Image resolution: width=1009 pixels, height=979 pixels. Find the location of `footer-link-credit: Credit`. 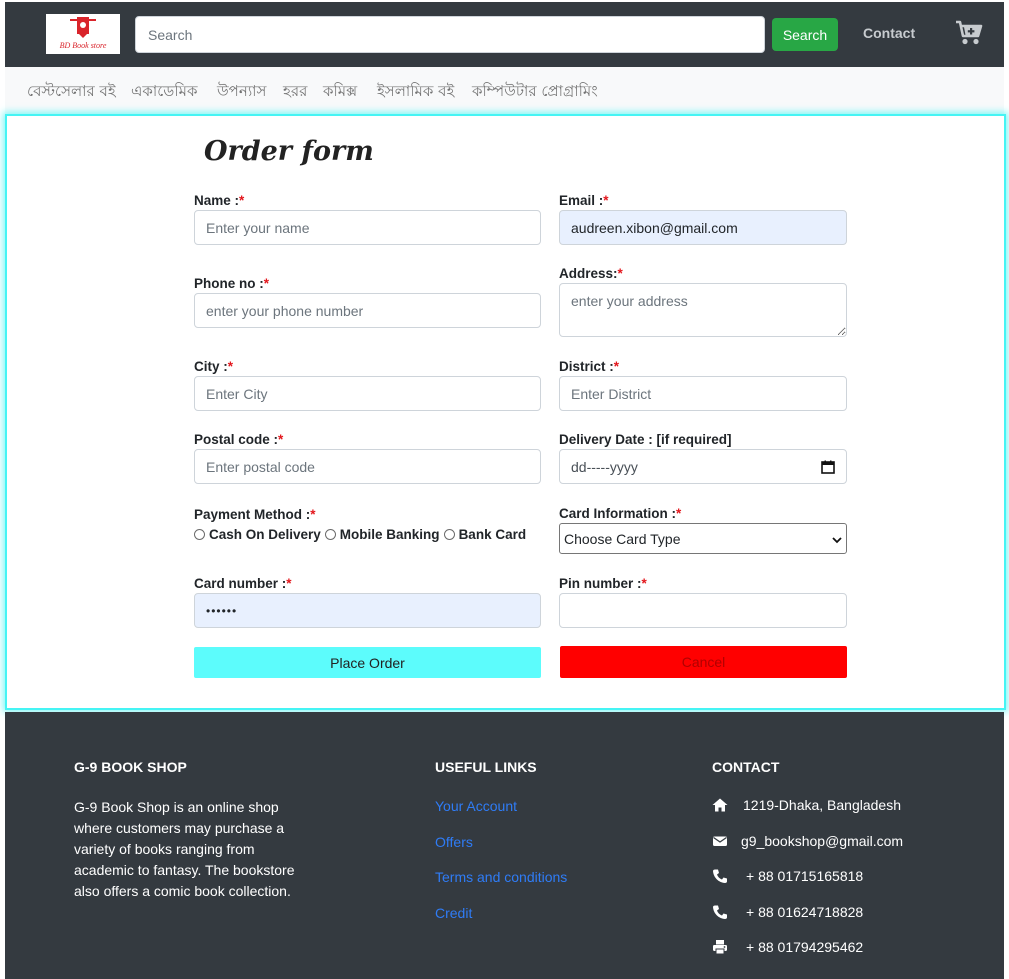

footer-link-credit: Credit is located at coordinates (453, 913).